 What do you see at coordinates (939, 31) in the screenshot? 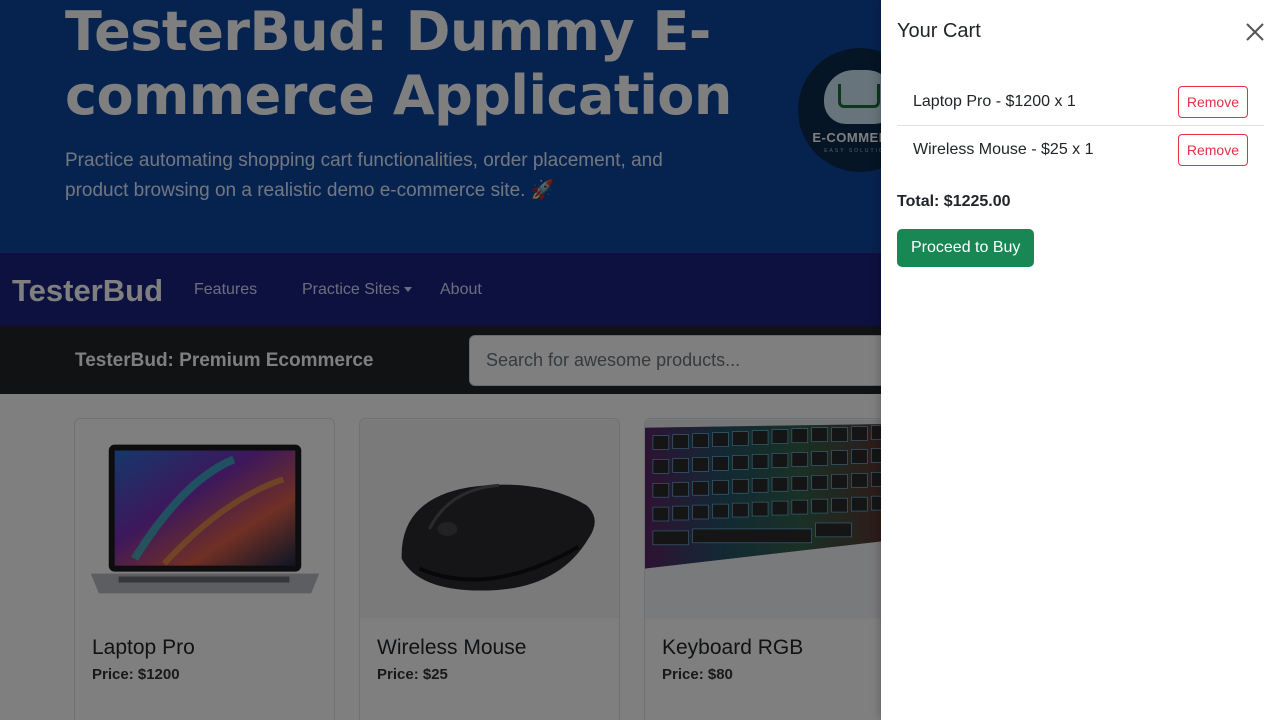
I see `cart-title: Your Cart` at bounding box center [939, 31].